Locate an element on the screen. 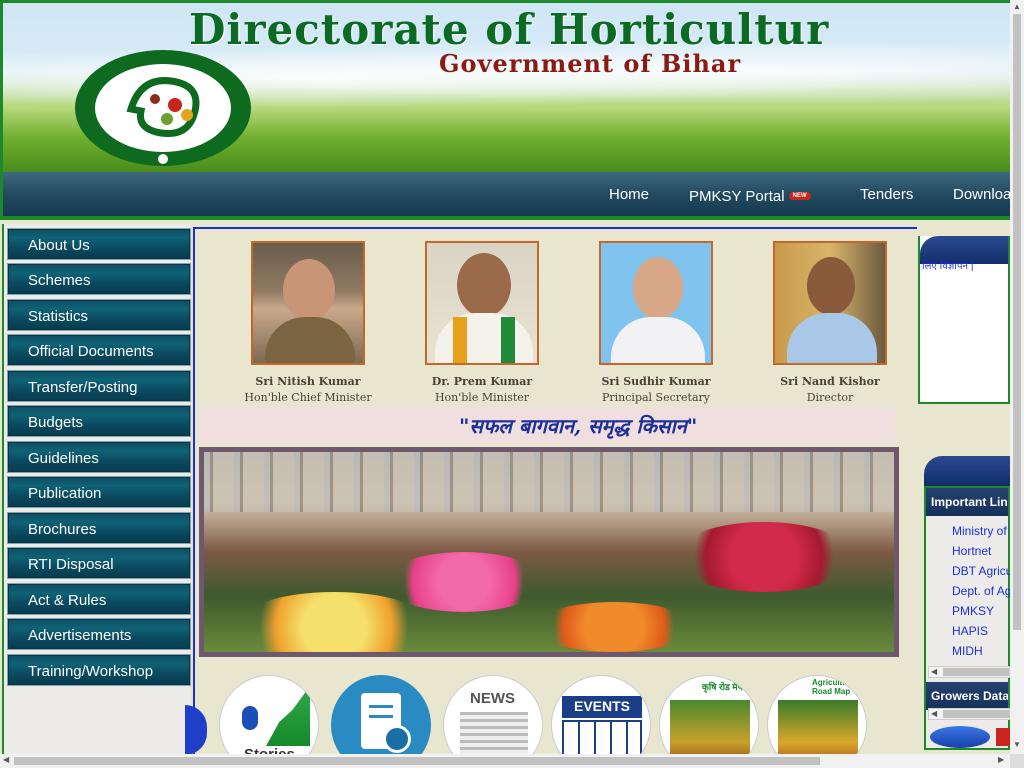 The image size is (1024, 768). official-name: Dr. Prem Kumar is located at coordinates (482, 381).